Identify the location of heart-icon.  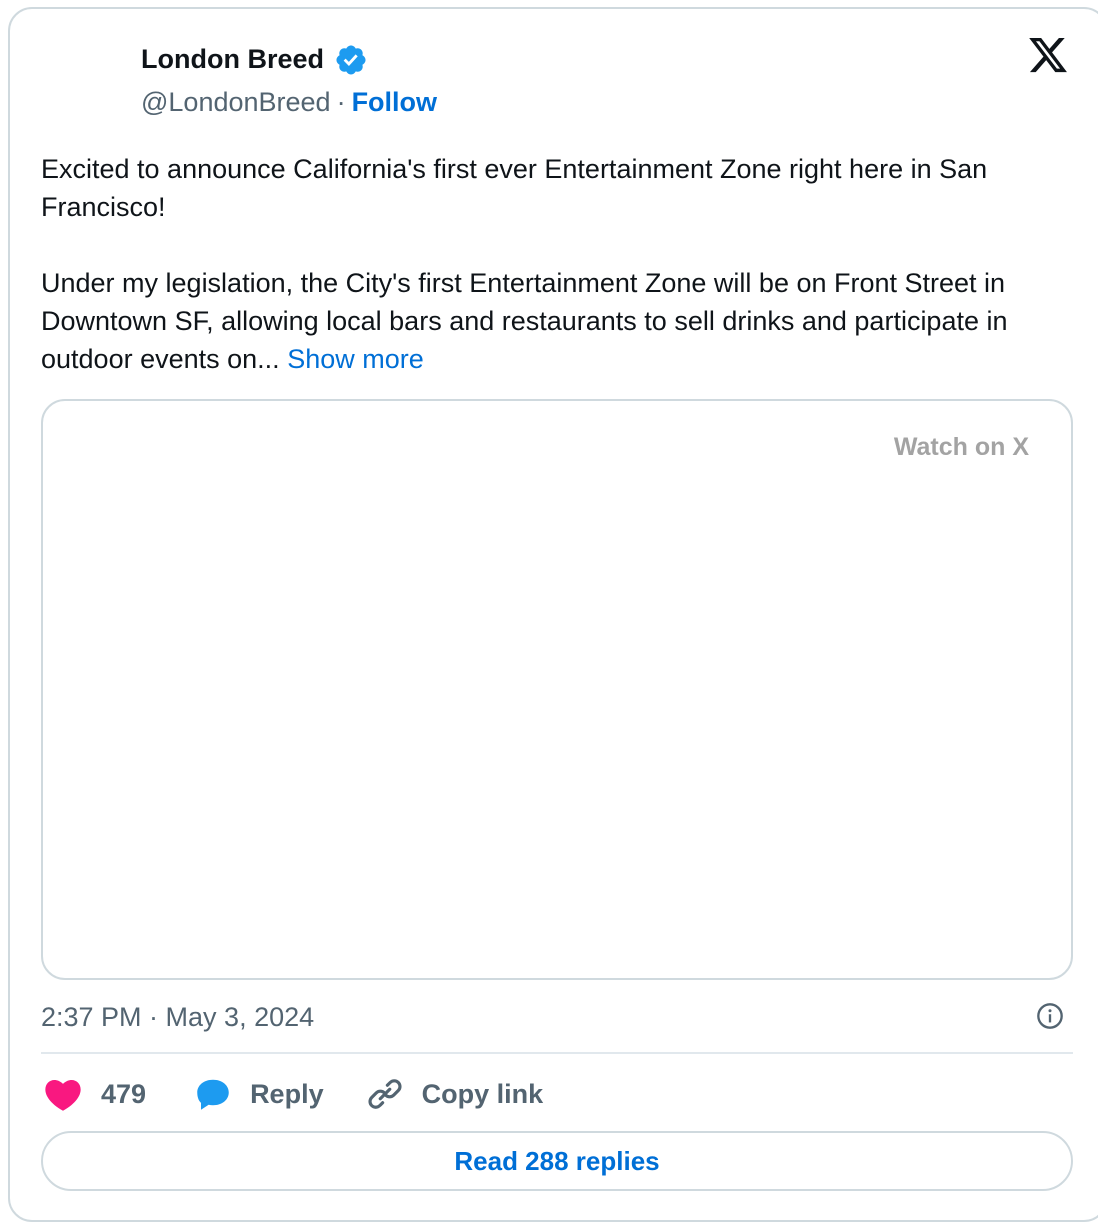
(63, 1095).